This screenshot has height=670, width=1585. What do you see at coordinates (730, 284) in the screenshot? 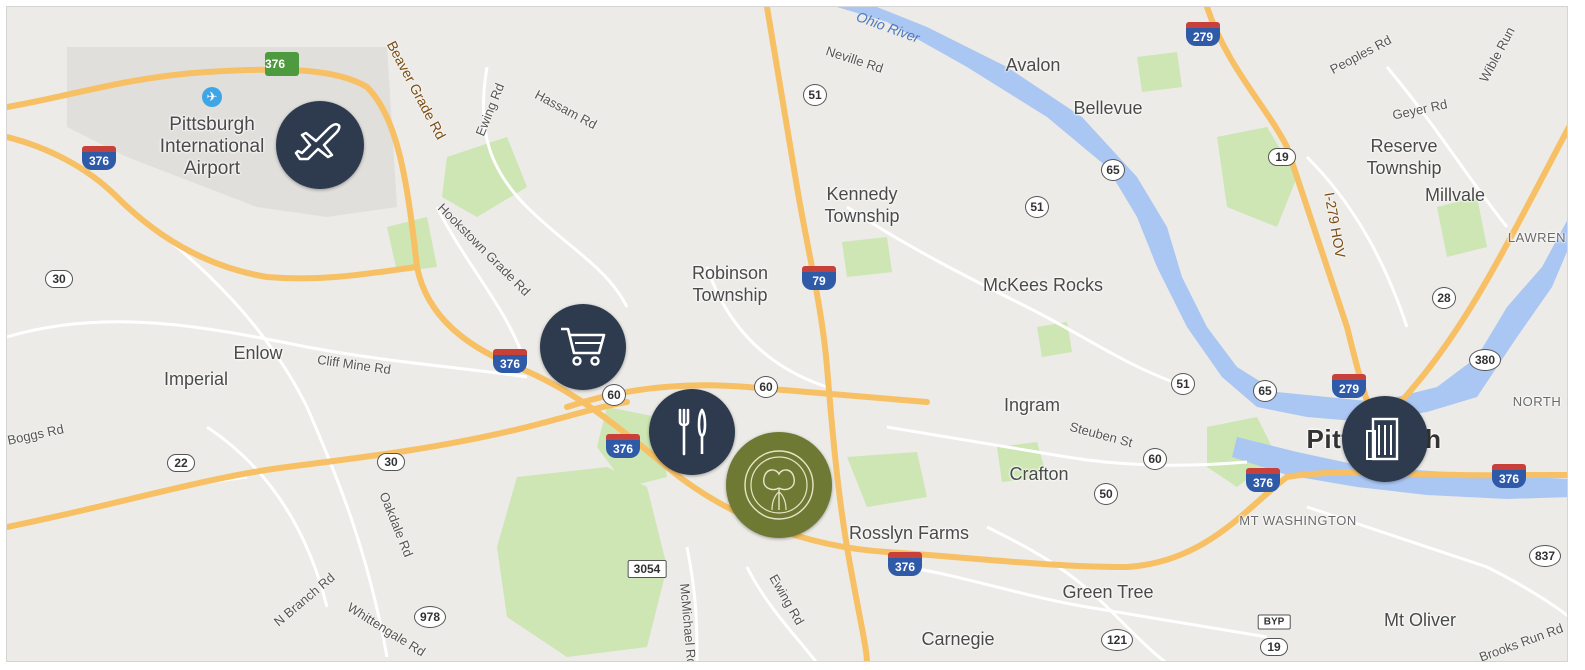
I see `place-robinson-township: Robinson Township` at bounding box center [730, 284].